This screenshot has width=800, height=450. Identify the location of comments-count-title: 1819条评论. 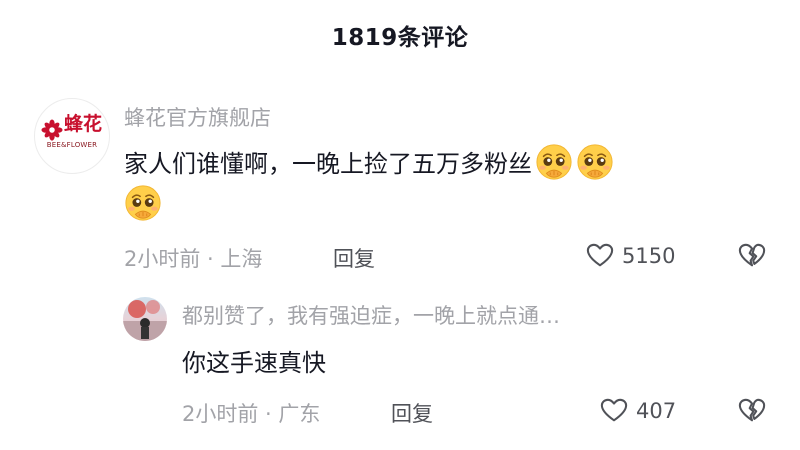
(400, 38).